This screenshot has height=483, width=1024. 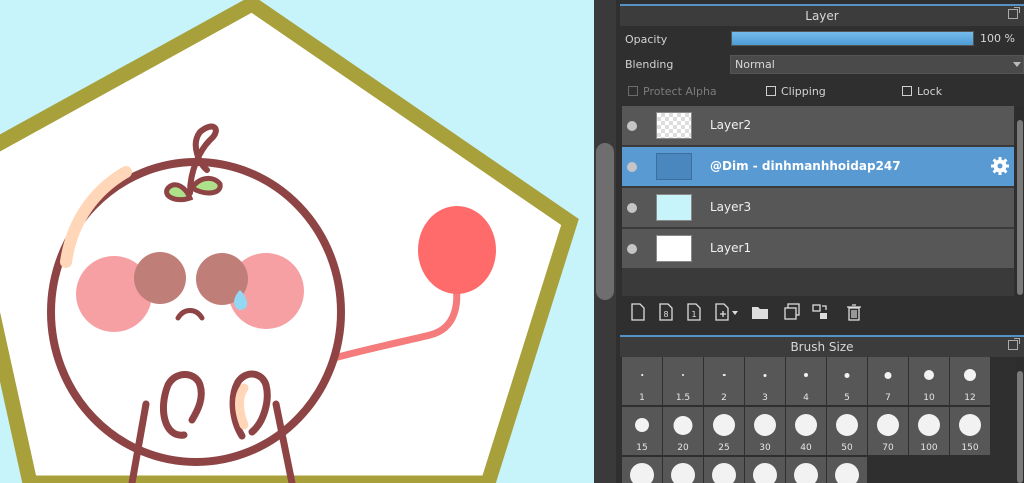 What do you see at coordinates (765, 448) in the screenshot?
I see `brush-size-label: 30` at bounding box center [765, 448].